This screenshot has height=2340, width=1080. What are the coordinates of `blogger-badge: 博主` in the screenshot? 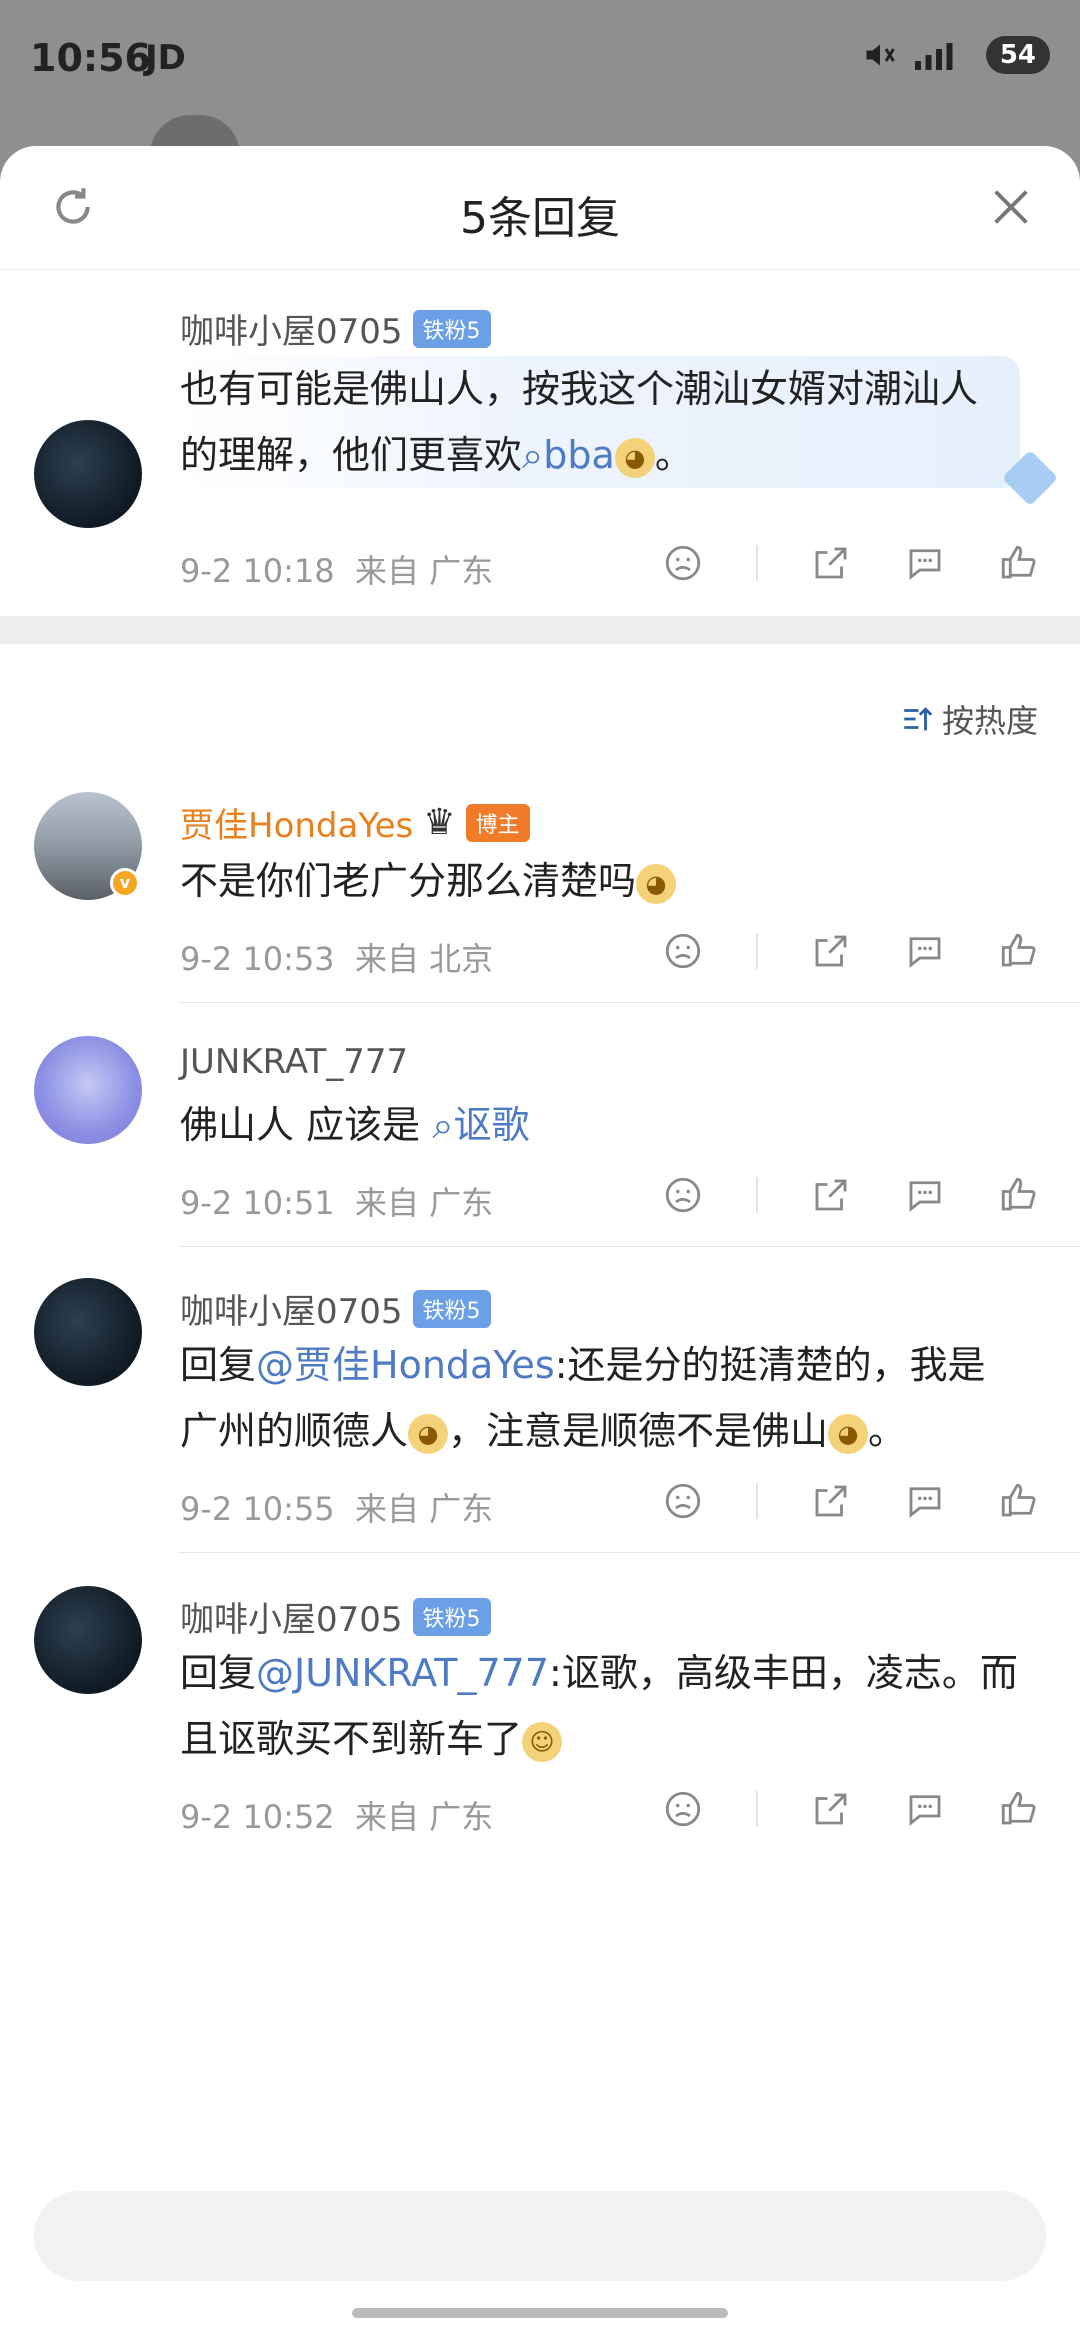 It's located at (497, 822).